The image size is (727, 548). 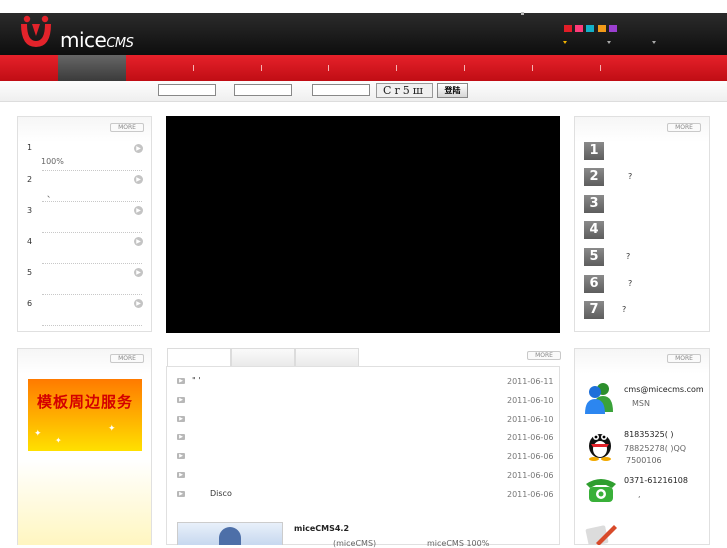 I want to click on contact-phone: 0371-61216108, so click(x=656, y=480).